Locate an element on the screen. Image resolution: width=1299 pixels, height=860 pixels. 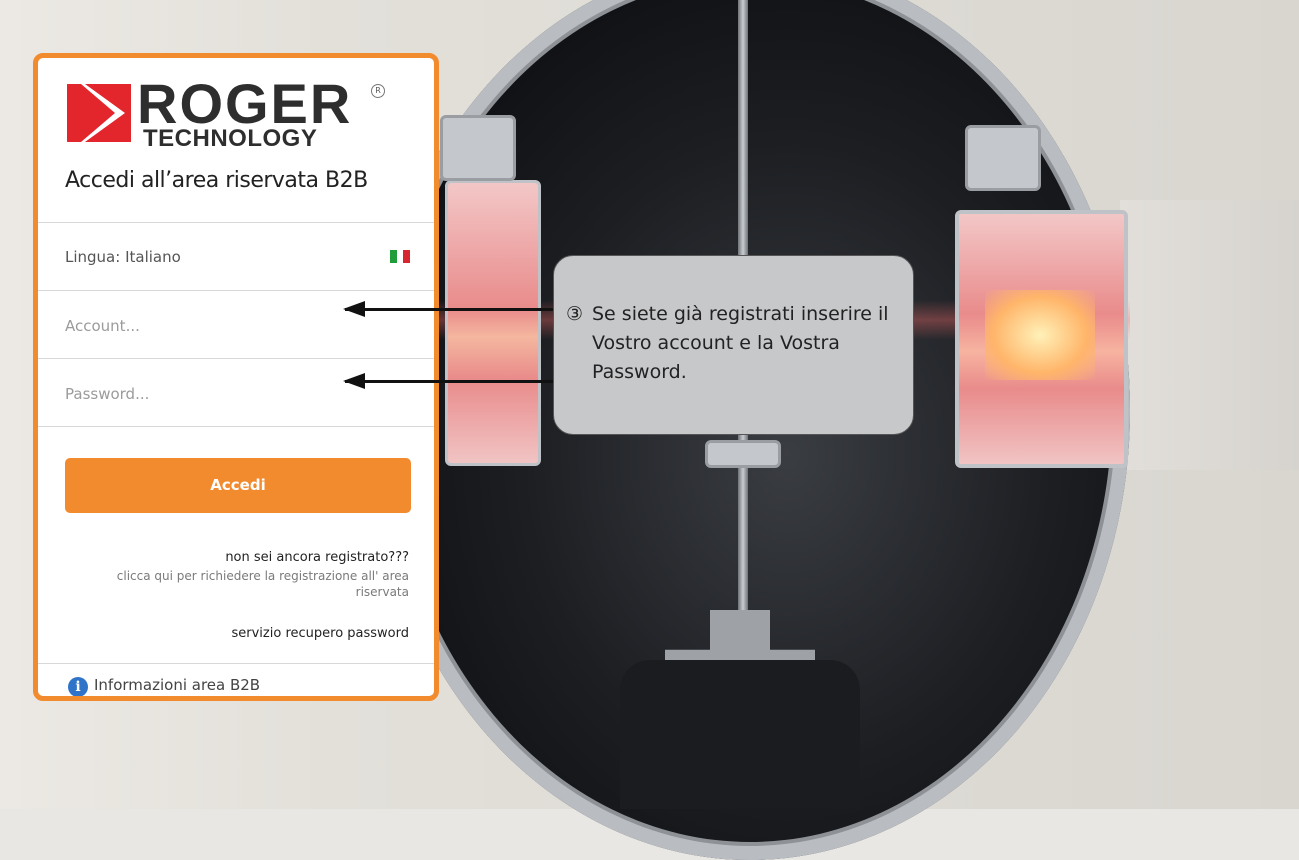
background-profile-edge is located at coordinates (1209, 335).